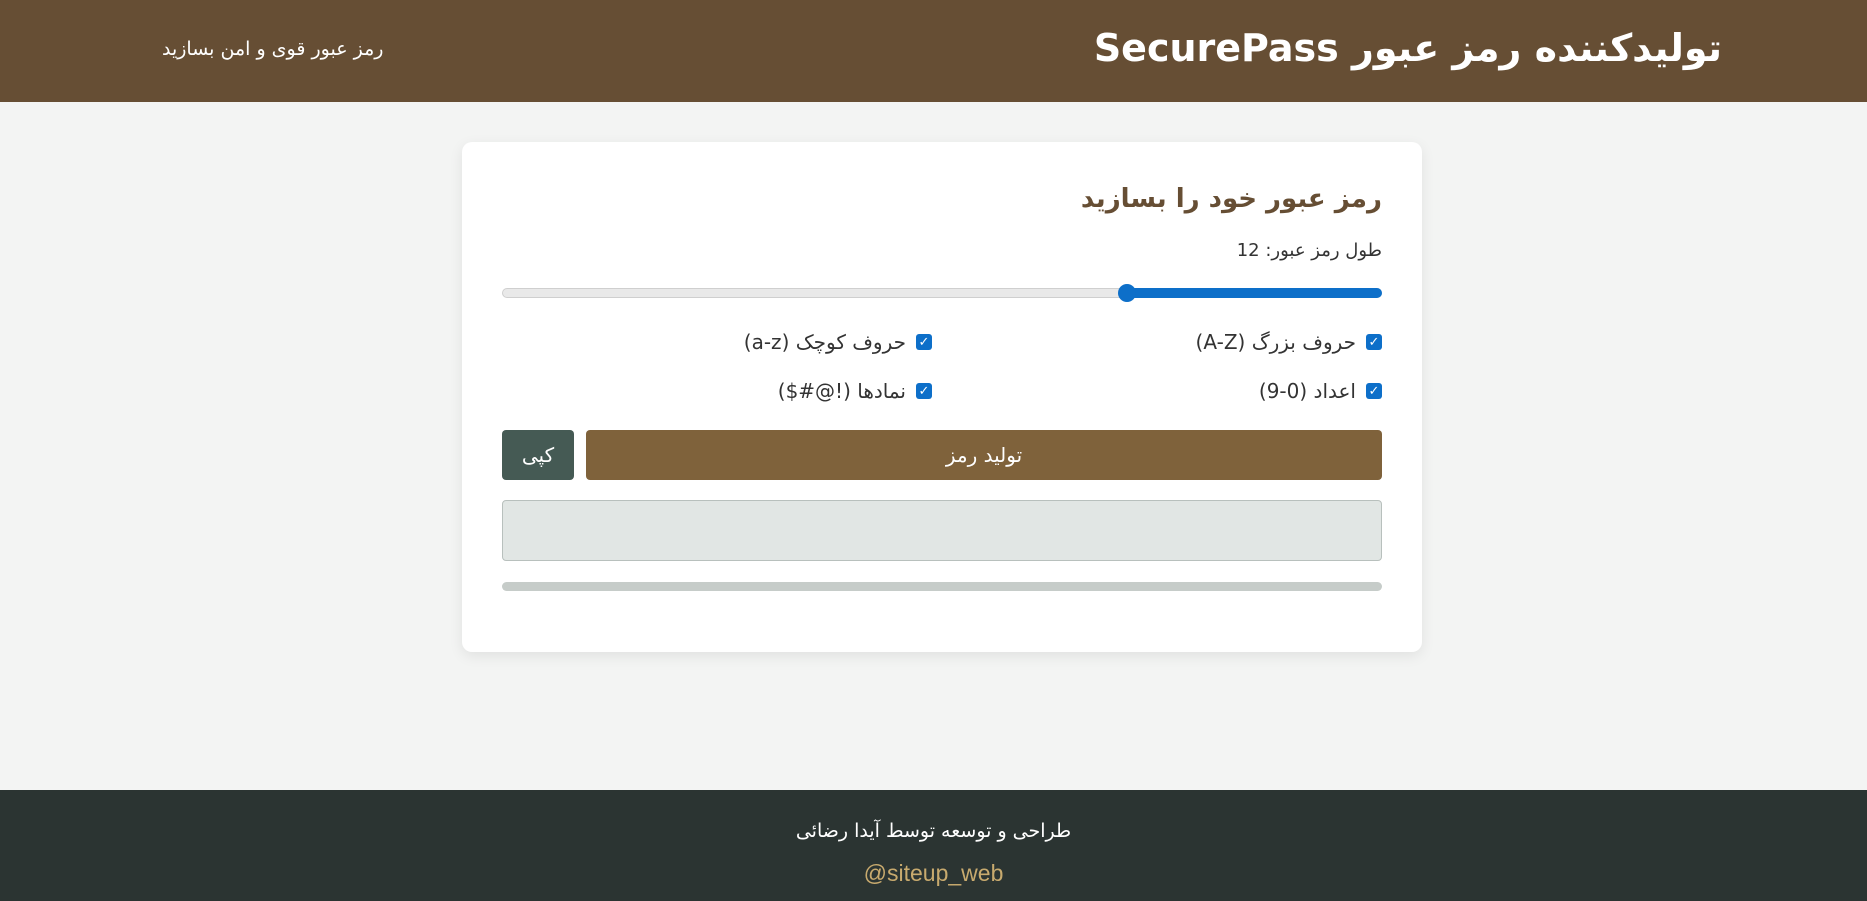  I want to click on numbers-checkbox: ✓, so click(1374, 391).